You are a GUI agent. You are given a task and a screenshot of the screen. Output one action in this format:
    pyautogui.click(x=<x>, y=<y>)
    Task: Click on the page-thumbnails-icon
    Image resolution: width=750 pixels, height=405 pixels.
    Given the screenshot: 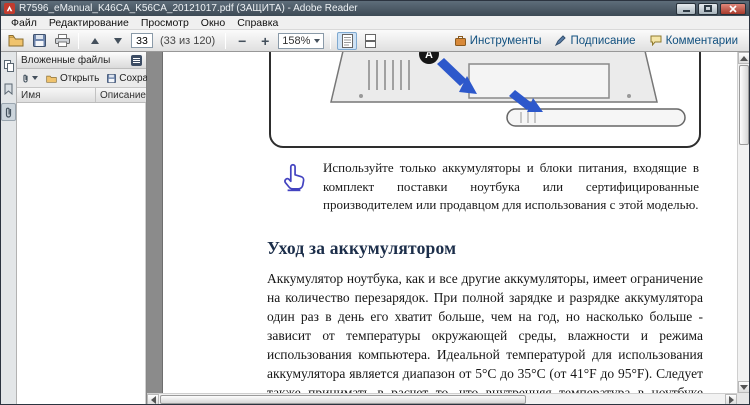 What is the action you would take?
    pyautogui.click(x=8, y=66)
    